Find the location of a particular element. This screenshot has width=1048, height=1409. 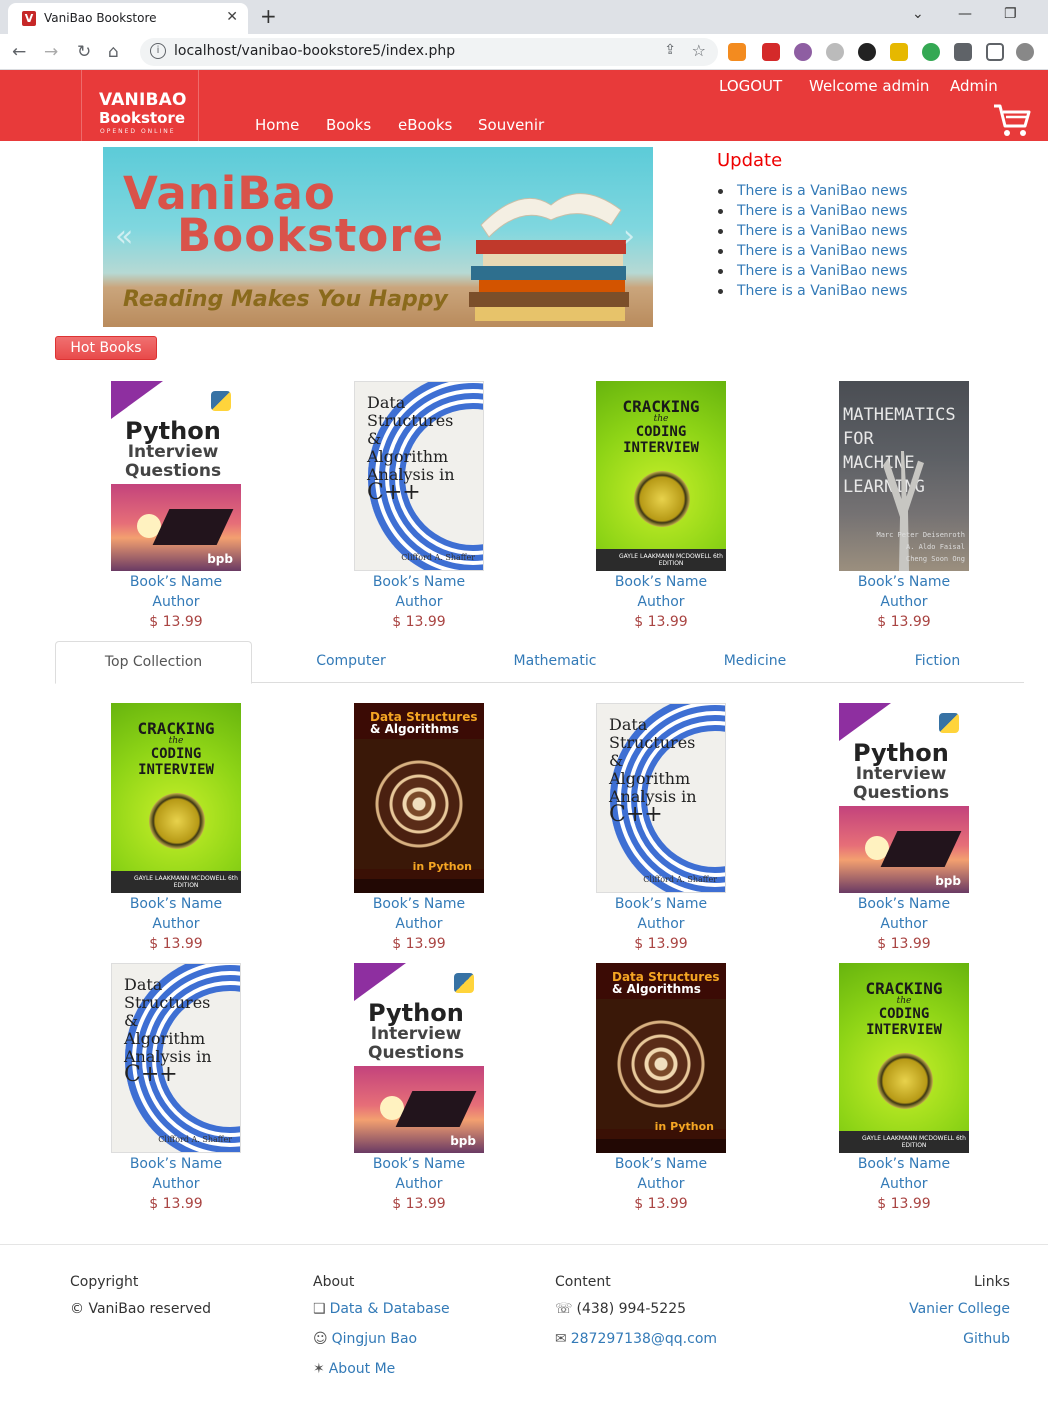

forward-icon: → is located at coordinates (51, 52).